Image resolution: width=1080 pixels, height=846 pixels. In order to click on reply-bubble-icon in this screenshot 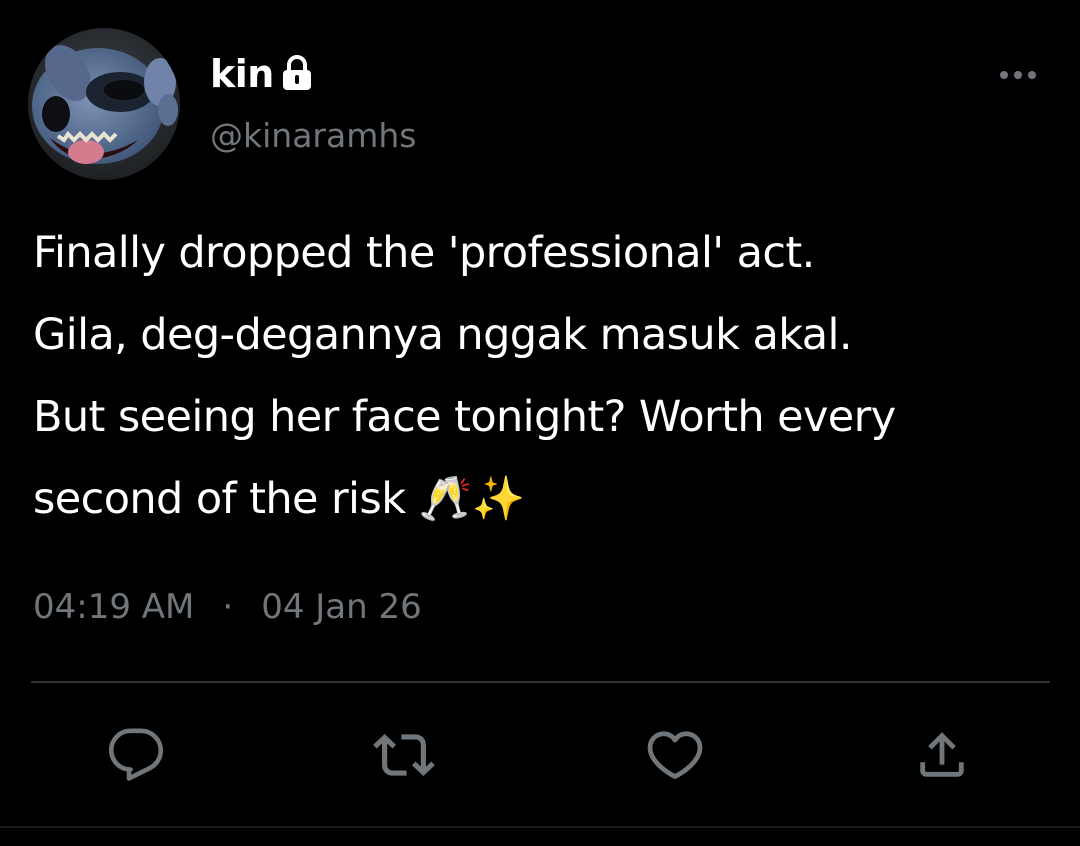, I will do `click(136, 754)`.